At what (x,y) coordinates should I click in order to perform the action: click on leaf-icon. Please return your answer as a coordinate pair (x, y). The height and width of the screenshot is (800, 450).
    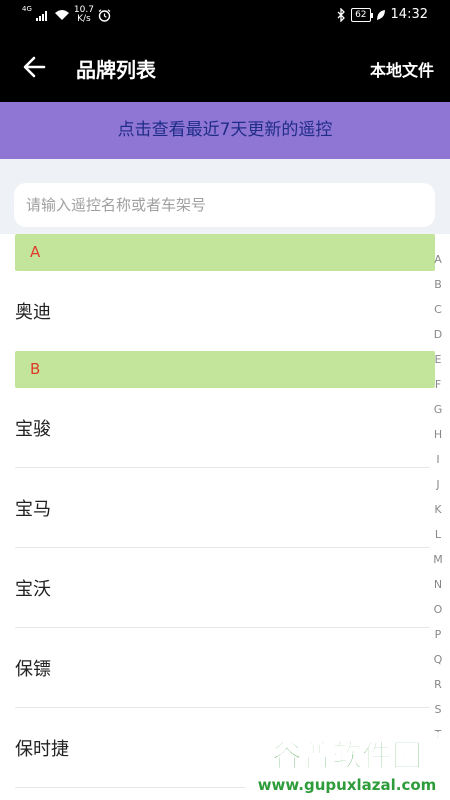
    Looking at the image, I should click on (380, 14).